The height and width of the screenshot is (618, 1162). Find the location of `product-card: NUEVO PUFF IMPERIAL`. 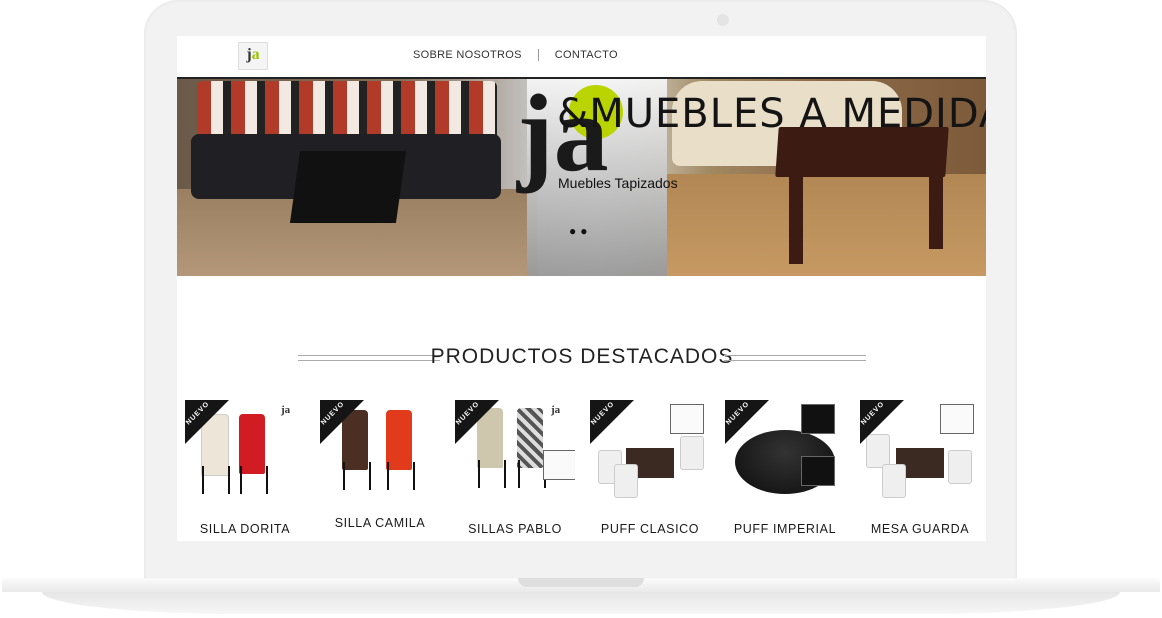

product-card: NUEVO PUFF IMPERIAL is located at coordinates (785, 470).